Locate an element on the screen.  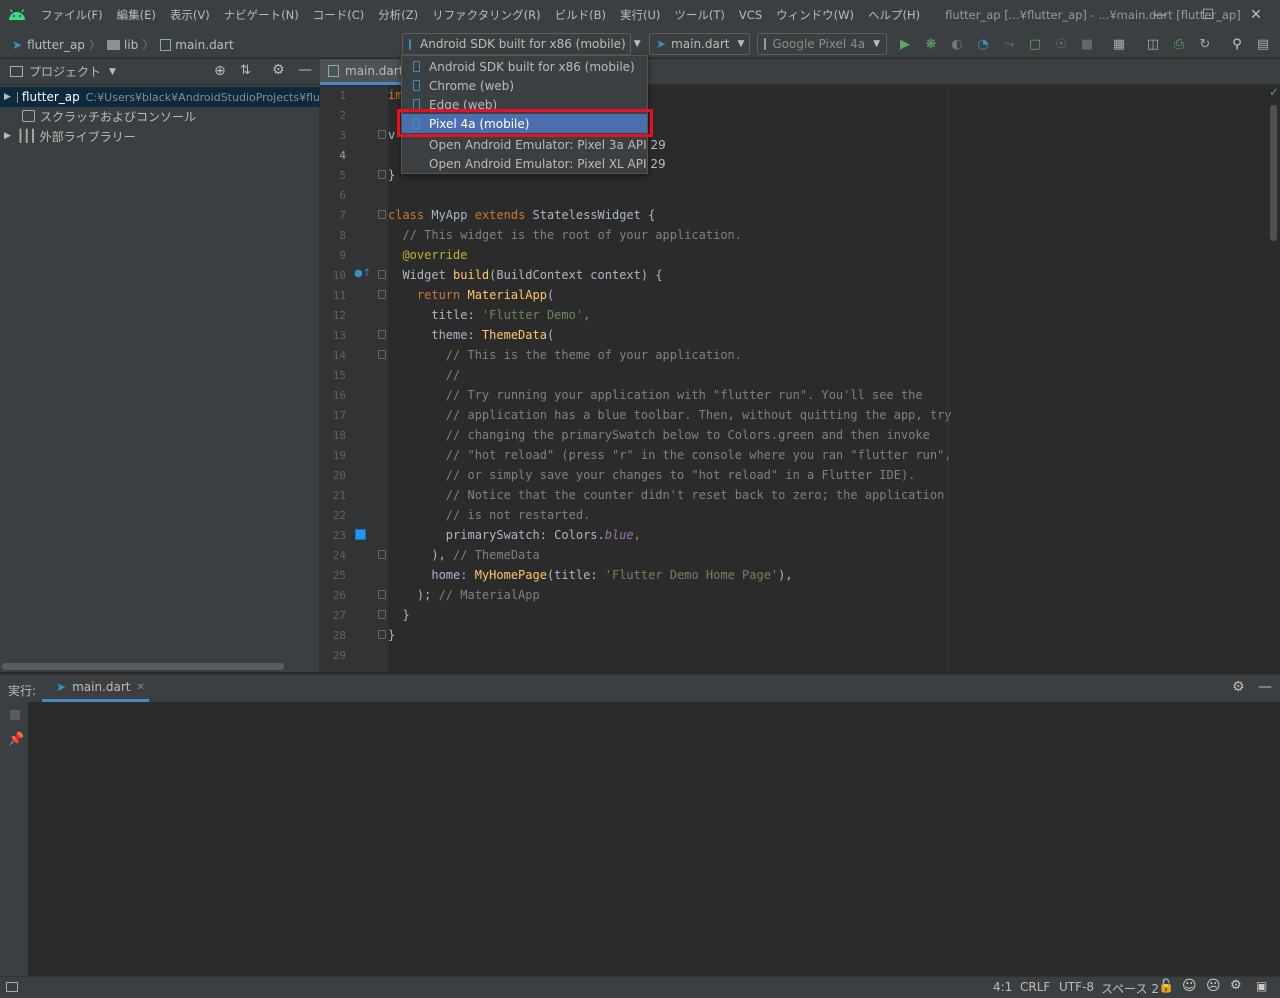
chevron-down-icon: ▼ is located at coordinates (112, 72).